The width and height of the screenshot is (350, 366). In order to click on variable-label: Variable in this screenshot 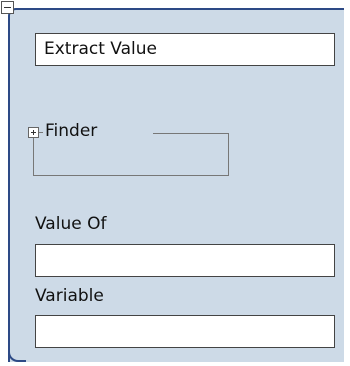, I will do `click(69, 296)`.